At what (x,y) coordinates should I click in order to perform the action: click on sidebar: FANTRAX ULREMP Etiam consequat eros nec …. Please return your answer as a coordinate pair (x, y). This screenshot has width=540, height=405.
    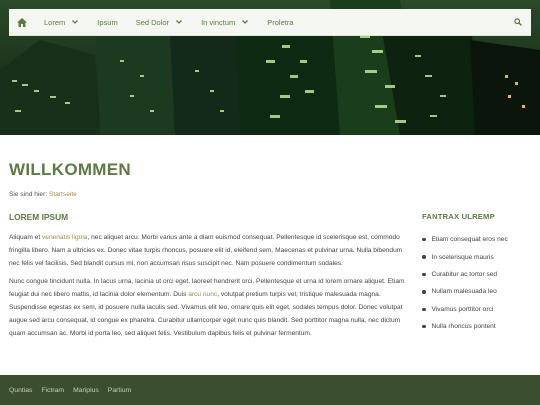
    Looking at the image, I should click on (478, 273).